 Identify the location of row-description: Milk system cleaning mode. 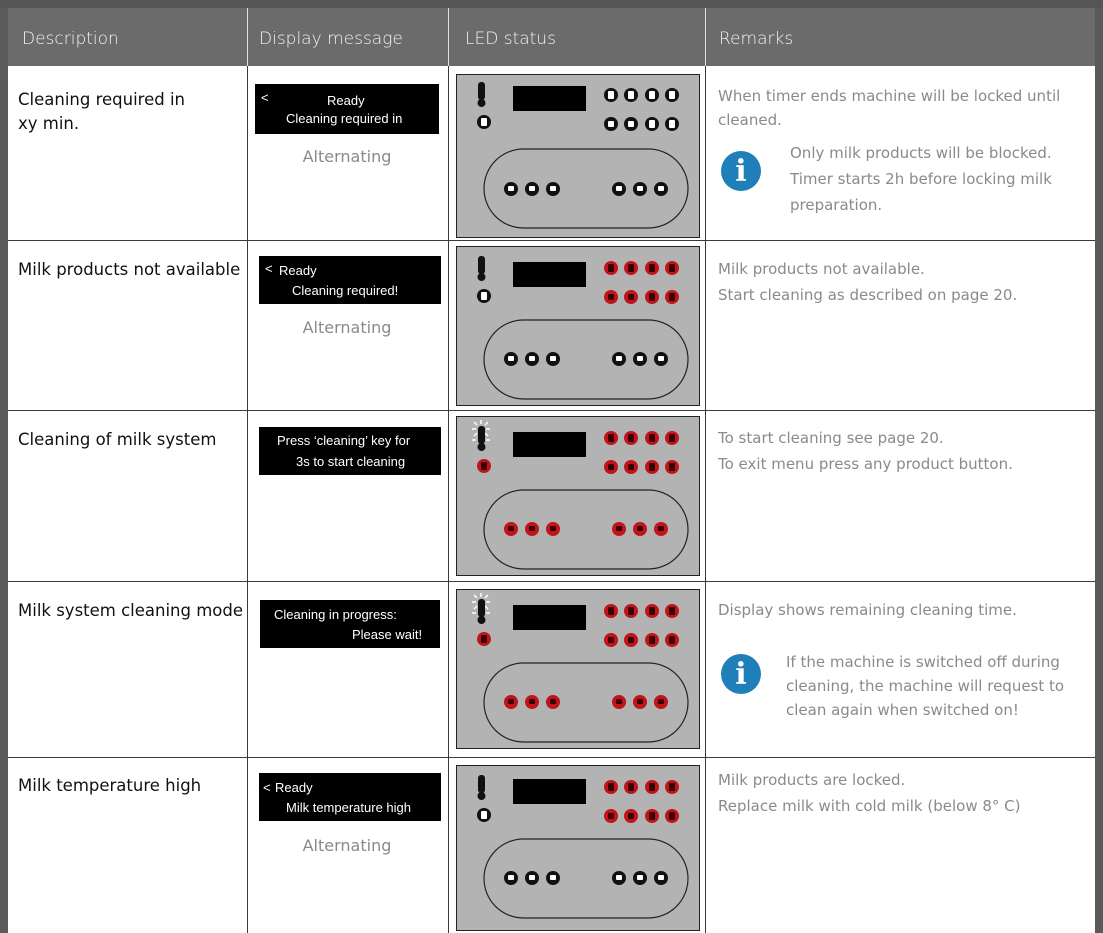
(131, 610).